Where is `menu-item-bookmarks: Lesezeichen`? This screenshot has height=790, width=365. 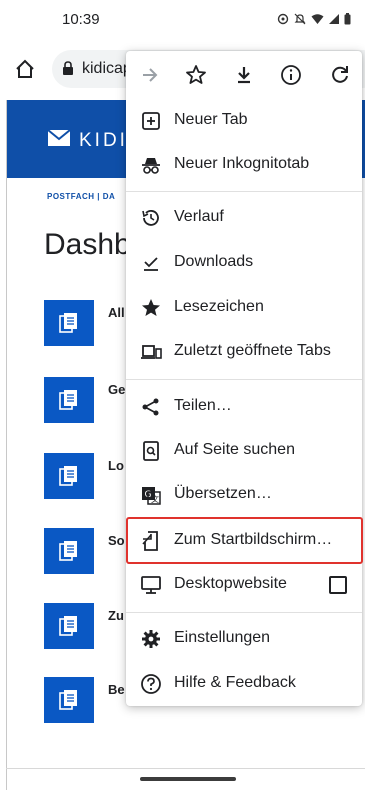
menu-item-bookmarks: Lesezeichen is located at coordinates (244, 308).